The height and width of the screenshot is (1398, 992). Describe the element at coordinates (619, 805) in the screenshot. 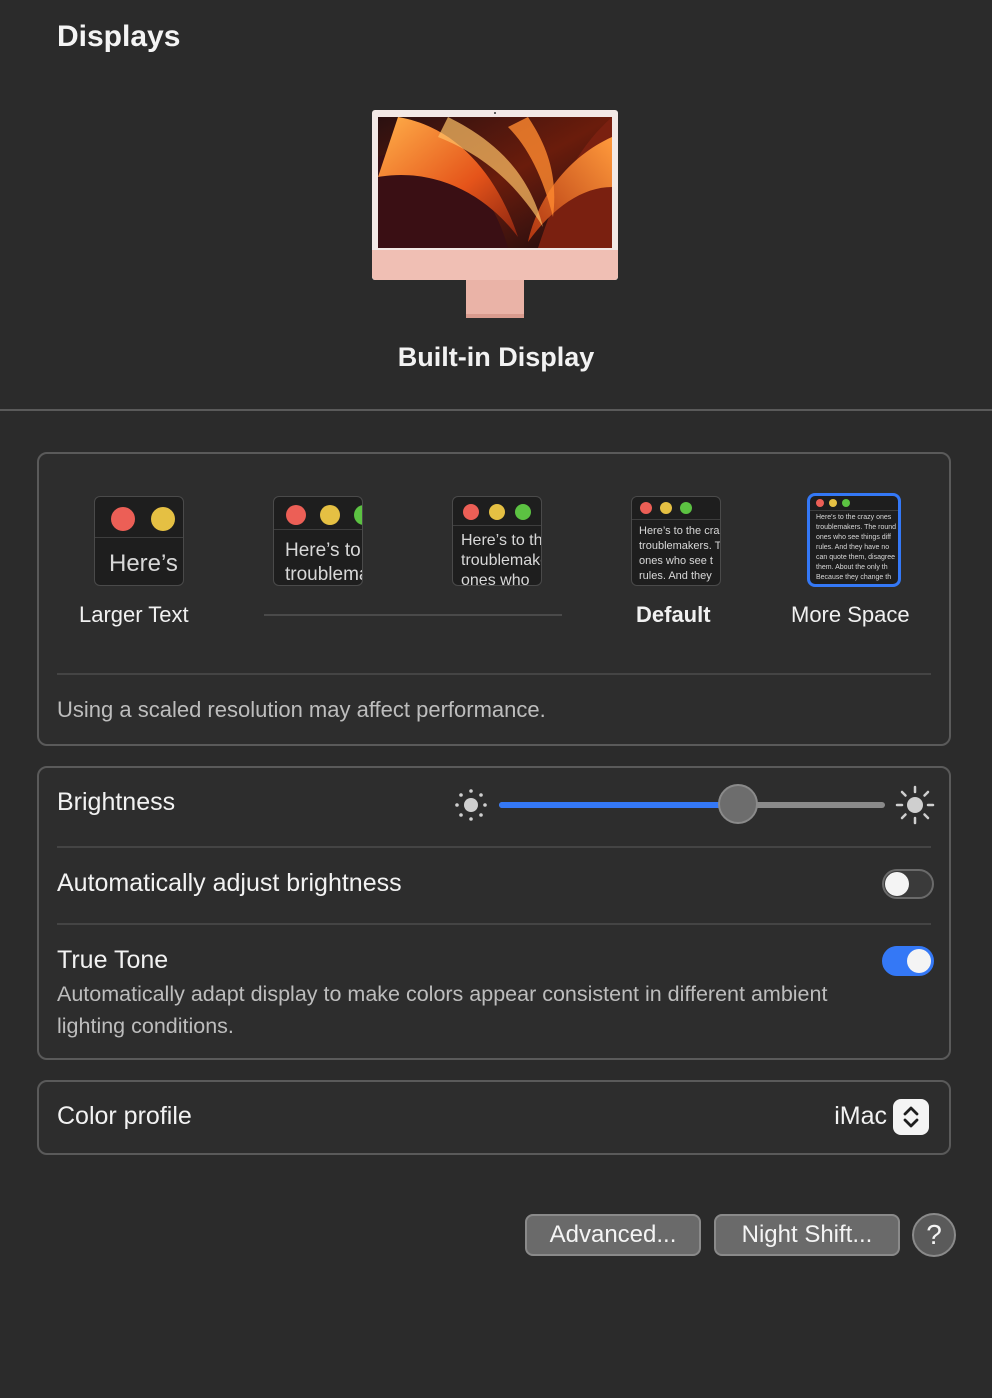

I see `brightness-slider-fill` at that location.